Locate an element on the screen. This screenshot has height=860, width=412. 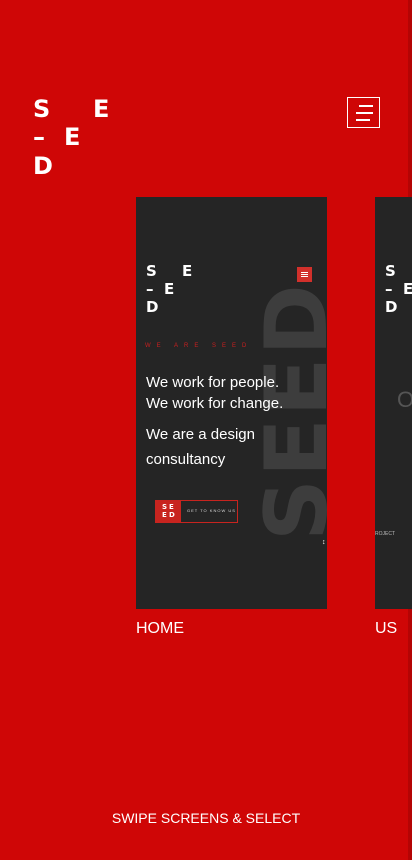
mini-menu-icon is located at coordinates (304, 274).